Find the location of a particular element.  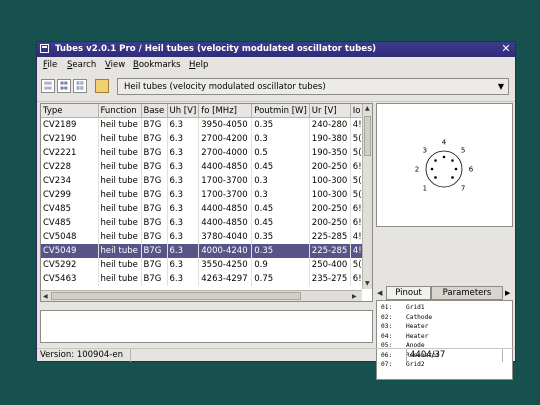

tab-parameters: Parameters is located at coordinates (467, 293).